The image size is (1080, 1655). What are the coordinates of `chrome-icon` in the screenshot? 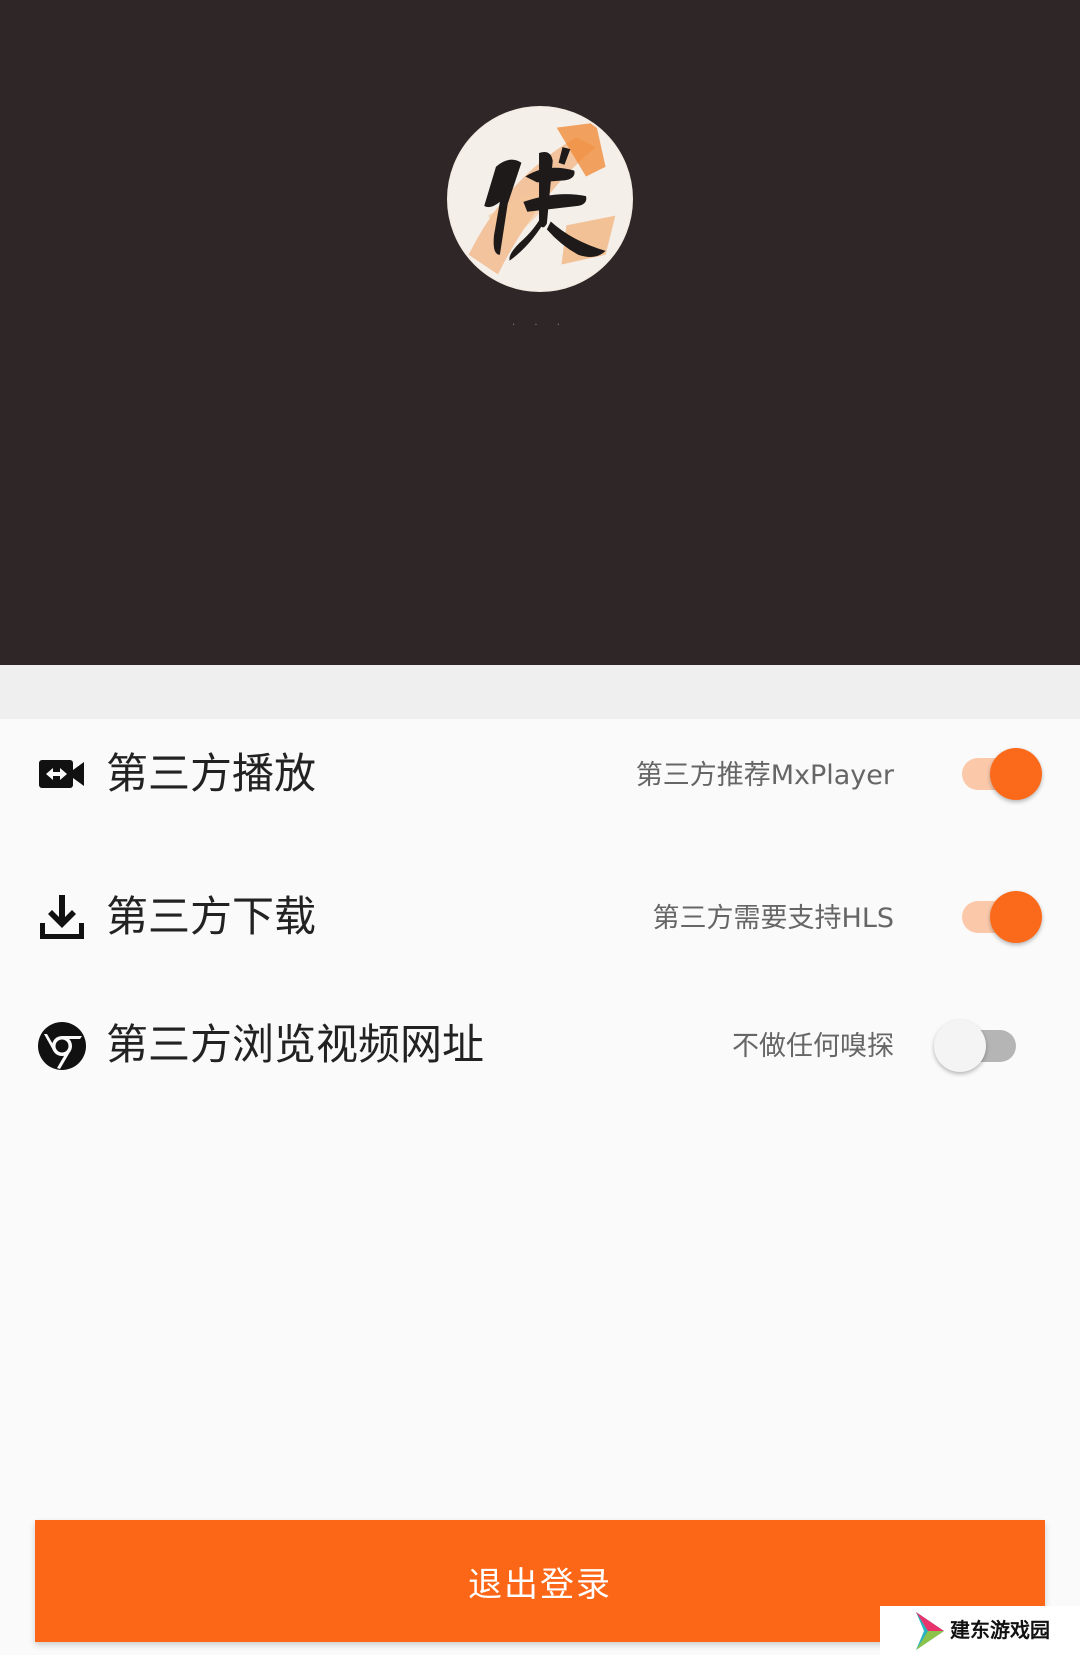 It's located at (62, 1046).